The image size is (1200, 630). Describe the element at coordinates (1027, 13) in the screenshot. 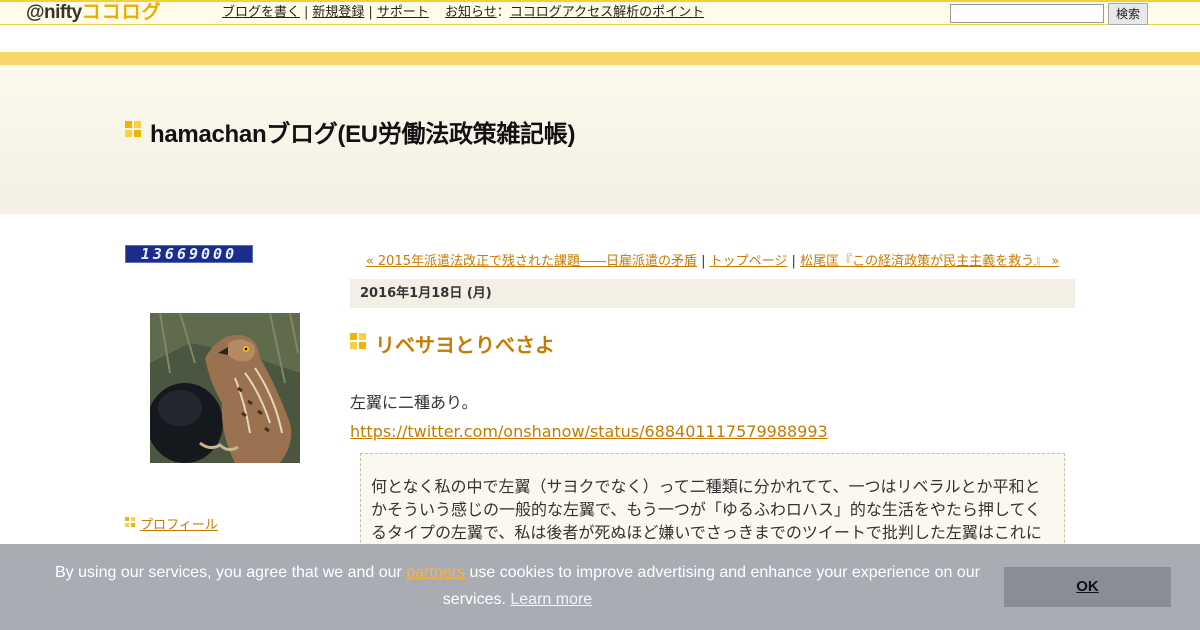

I see `search-input` at that location.